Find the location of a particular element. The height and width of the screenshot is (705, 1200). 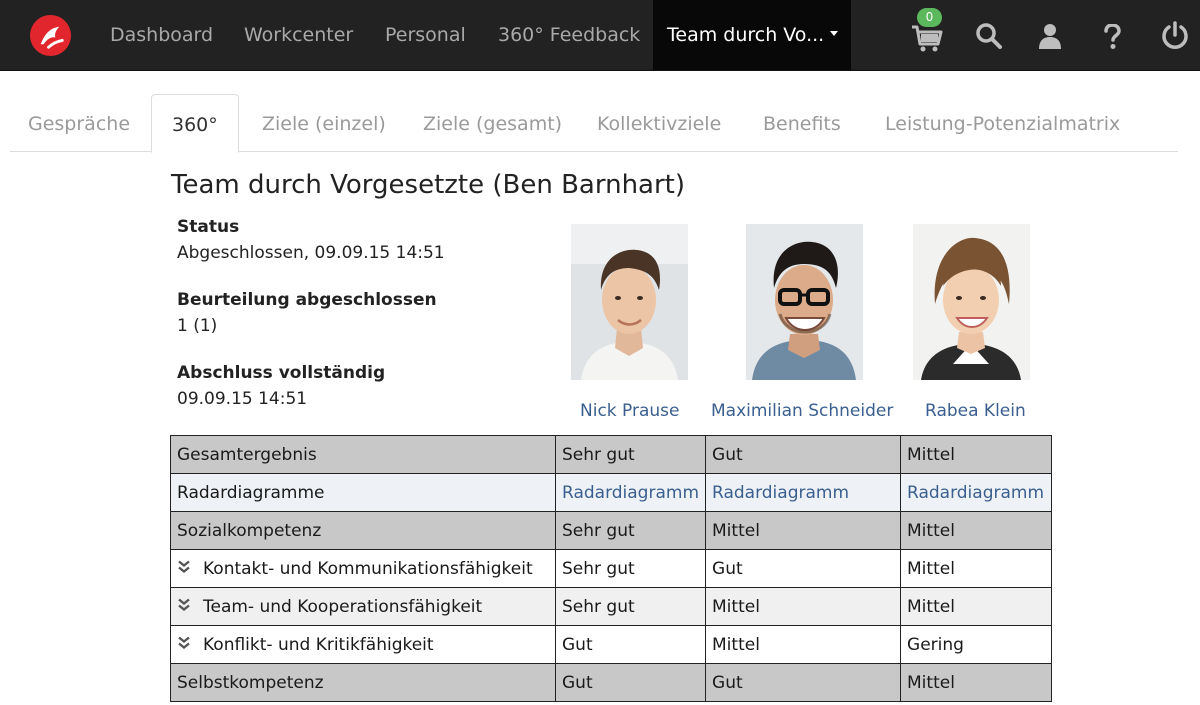

person-name-2: Maximilian Schneider is located at coordinates (802, 411).